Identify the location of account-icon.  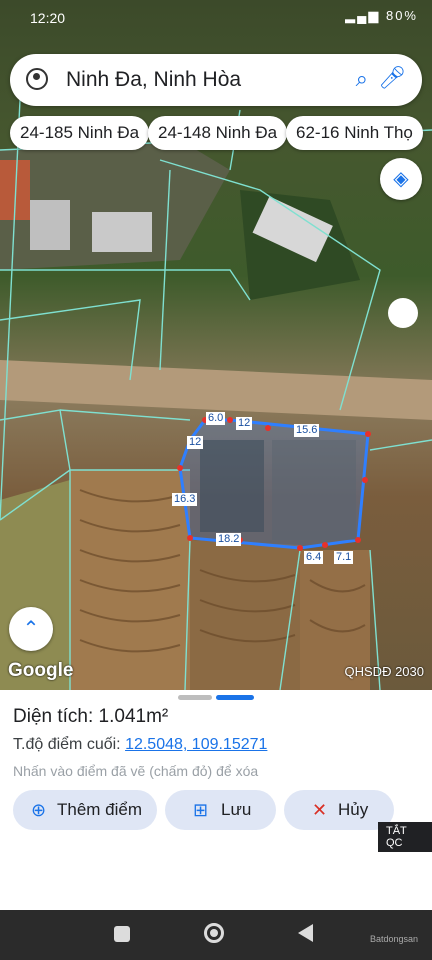
(37, 79).